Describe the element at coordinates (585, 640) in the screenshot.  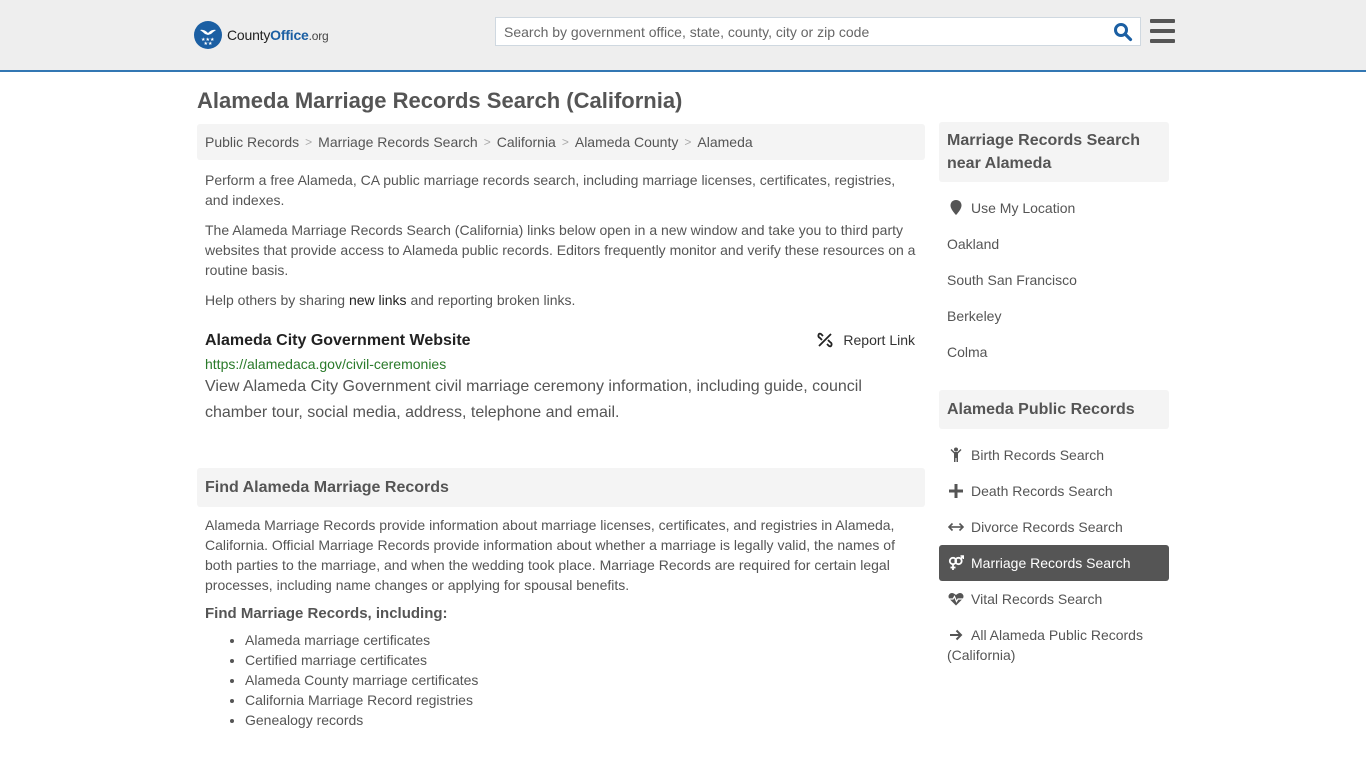
I see `list-item: Alameda marriage certificates` at that location.